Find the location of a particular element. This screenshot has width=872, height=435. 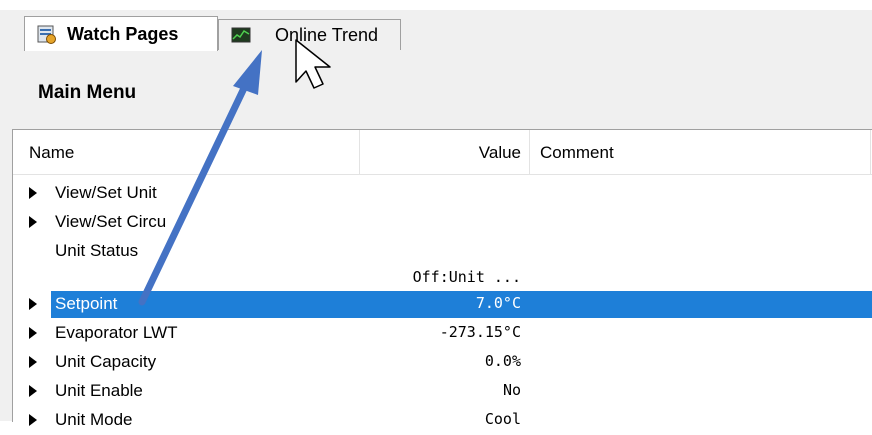

tab-label: Online Trend is located at coordinates (327, 34).